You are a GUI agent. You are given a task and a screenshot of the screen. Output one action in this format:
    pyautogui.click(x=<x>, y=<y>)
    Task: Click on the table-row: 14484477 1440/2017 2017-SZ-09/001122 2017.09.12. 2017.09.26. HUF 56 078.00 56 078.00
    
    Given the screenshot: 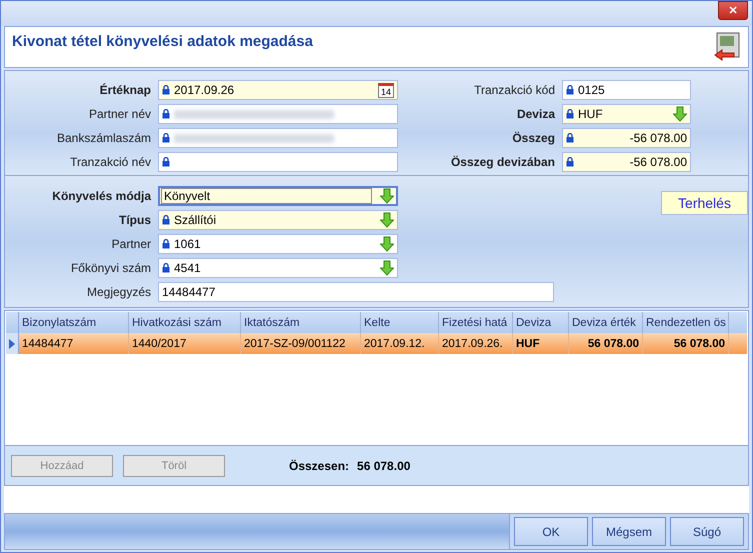 What is the action you would take?
    pyautogui.click(x=376, y=343)
    